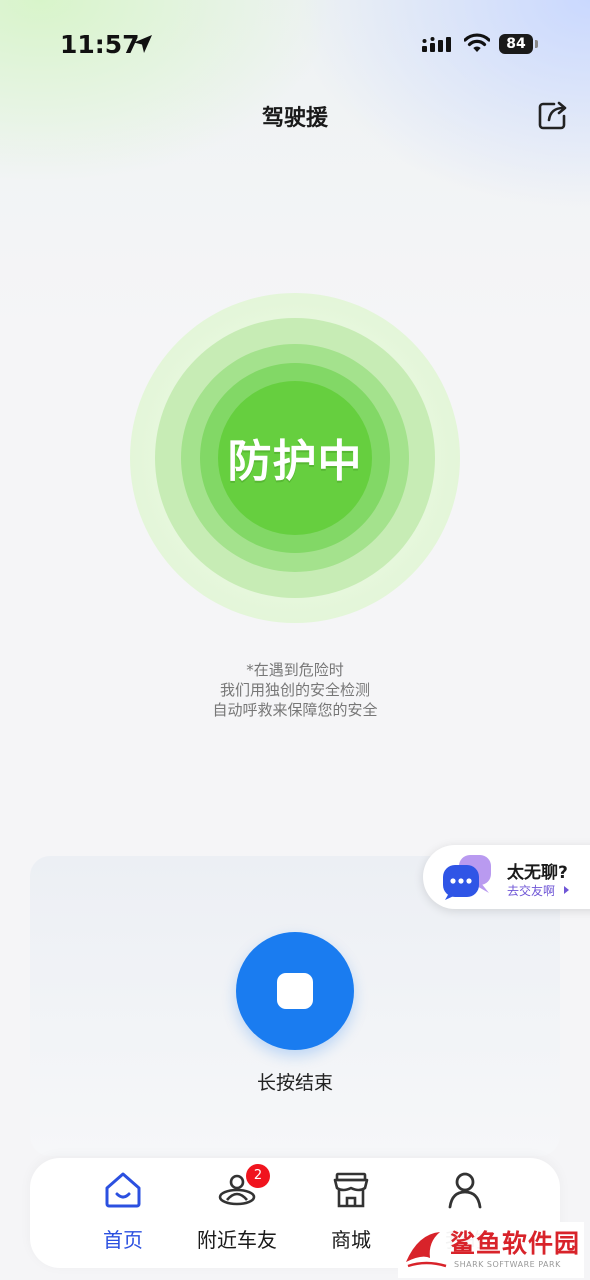 Image resolution: width=590 pixels, height=1280 pixels. Describe the element at coordinates (351, 1213) in the screenshot. I see `tab-store: 商城` at that location.